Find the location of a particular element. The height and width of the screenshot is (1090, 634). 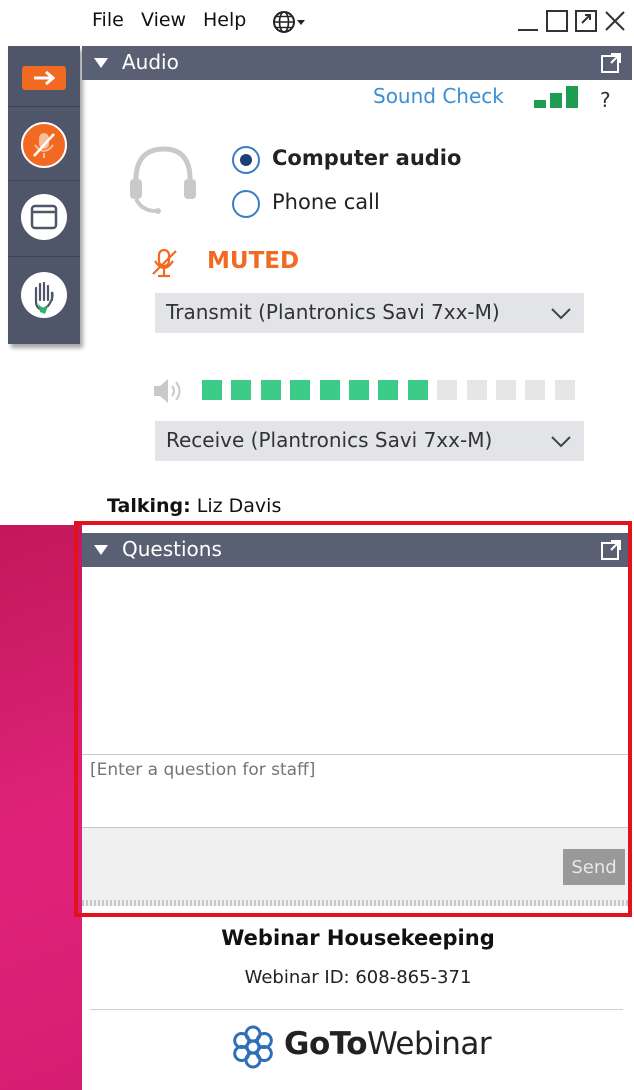

talking-name: Liz Davis is located at coordinates (239, 506).